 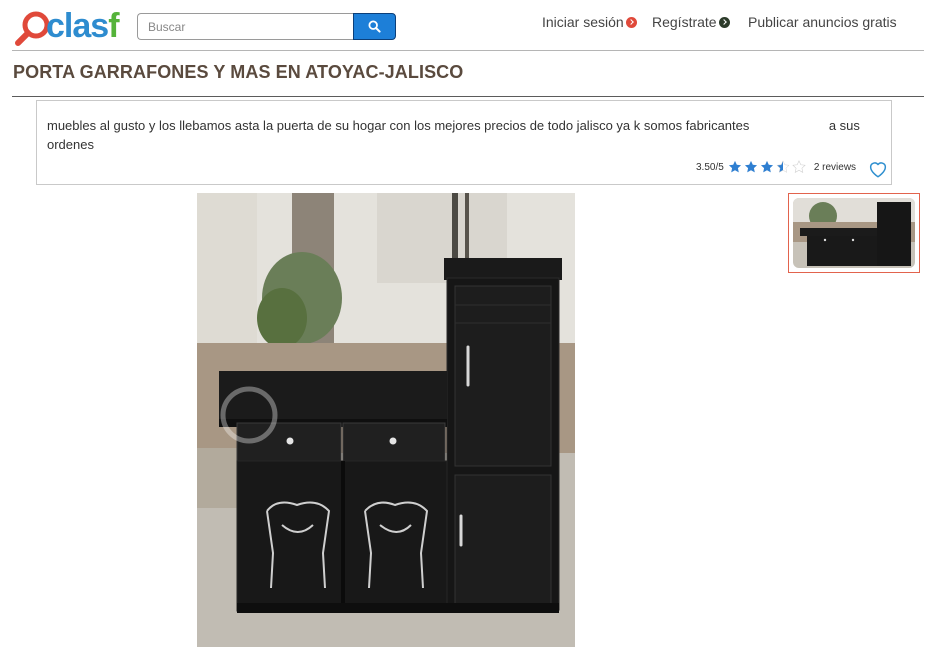 I want to click on star-empty-icon, so click(x=799, y=166).